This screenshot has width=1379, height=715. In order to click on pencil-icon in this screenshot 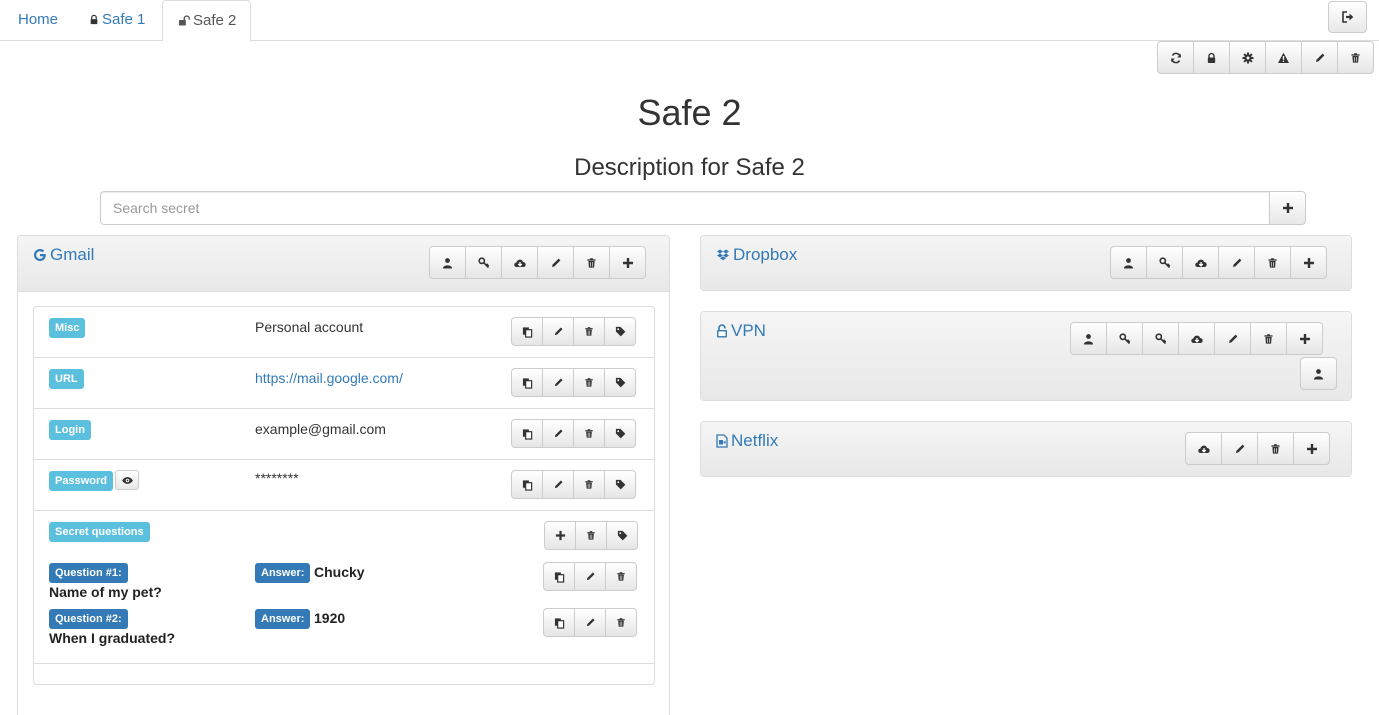, I will do `click(558, 382)`.